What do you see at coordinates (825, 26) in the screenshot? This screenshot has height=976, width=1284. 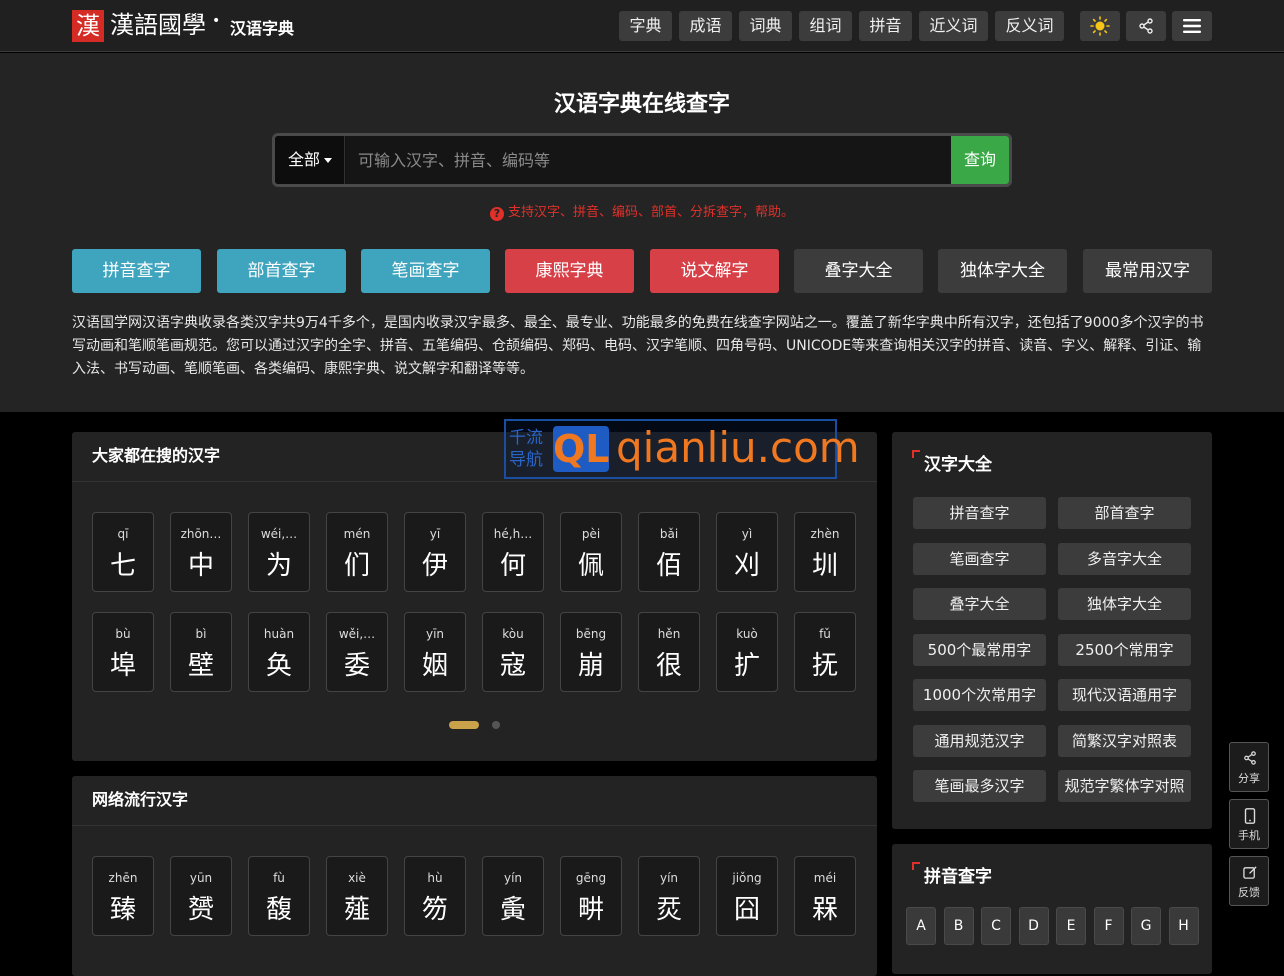 I see `nav-link-zuci: 组词` at bounding box center [825, 26].